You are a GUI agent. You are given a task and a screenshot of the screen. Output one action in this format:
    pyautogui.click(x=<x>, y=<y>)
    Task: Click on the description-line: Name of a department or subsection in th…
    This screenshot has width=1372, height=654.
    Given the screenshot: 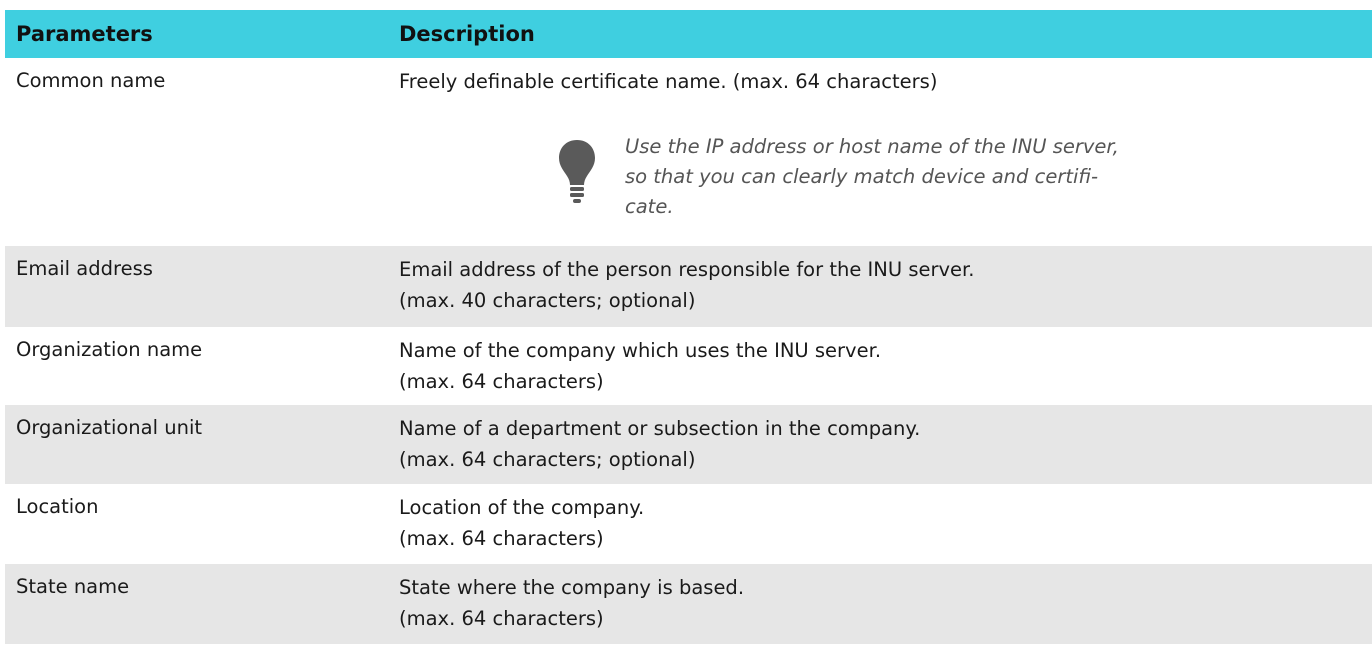 What is the action you would take?
    pyautogui.click(x=660, y=428)
    